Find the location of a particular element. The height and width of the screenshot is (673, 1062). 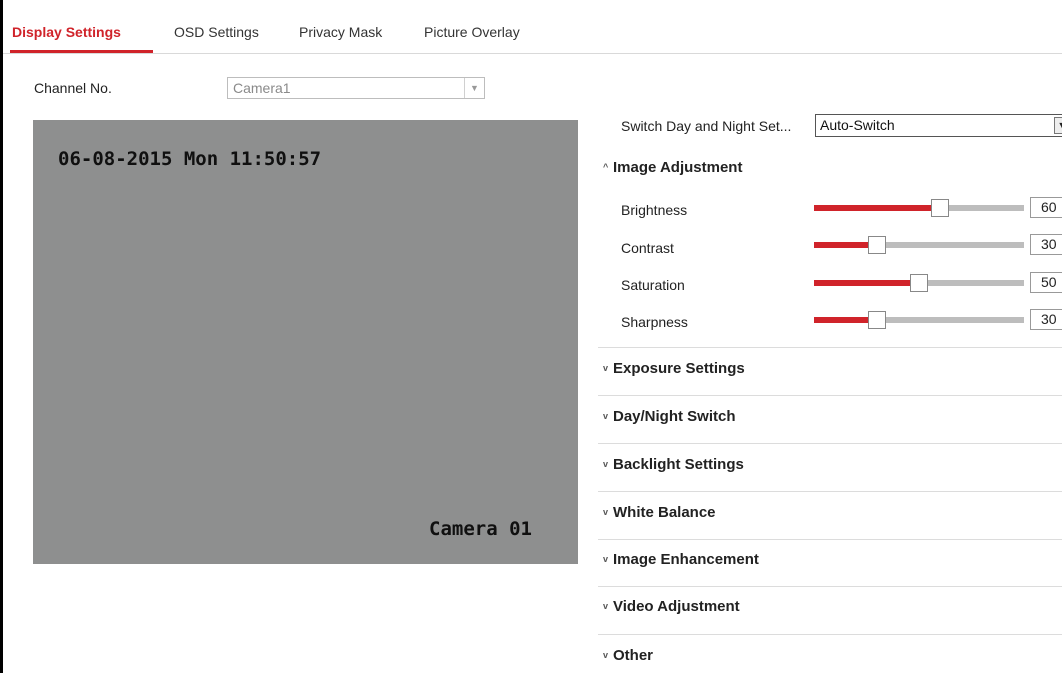

section-exposure-settings: v Exposure Settings is located at coordinates (674, 368).